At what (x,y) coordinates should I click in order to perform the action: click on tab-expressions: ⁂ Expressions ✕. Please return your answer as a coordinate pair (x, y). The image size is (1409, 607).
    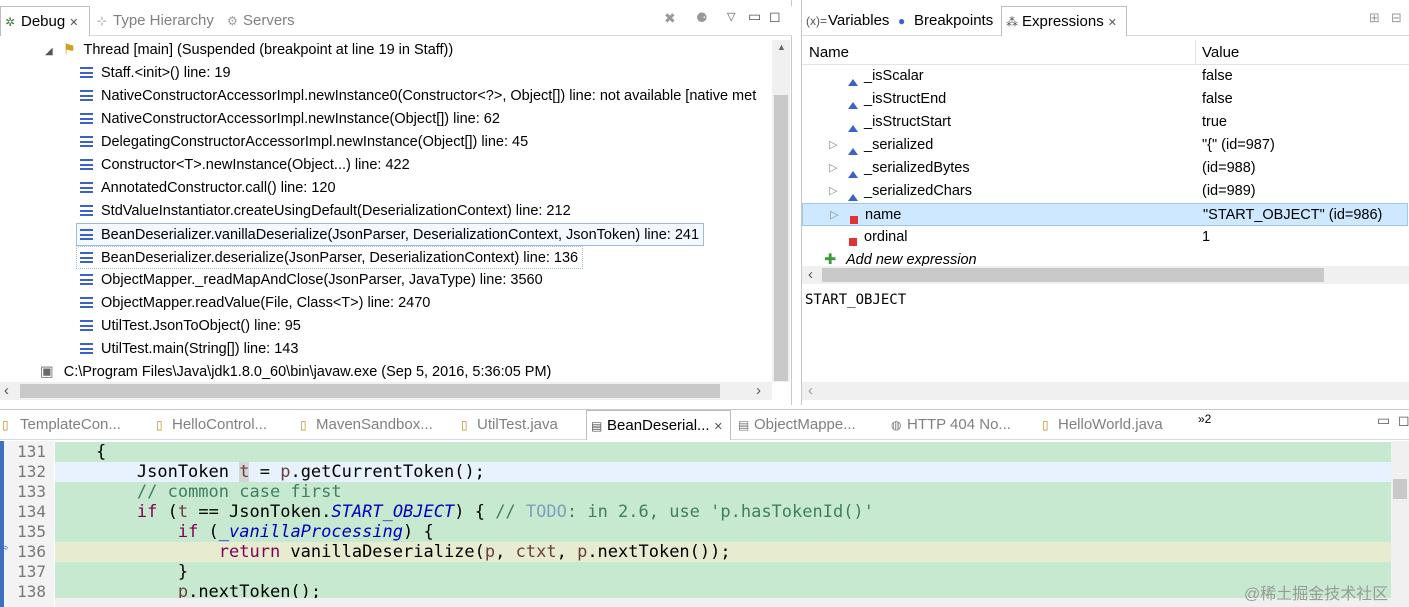
    Looking at the image, I should click on (1064, 21).